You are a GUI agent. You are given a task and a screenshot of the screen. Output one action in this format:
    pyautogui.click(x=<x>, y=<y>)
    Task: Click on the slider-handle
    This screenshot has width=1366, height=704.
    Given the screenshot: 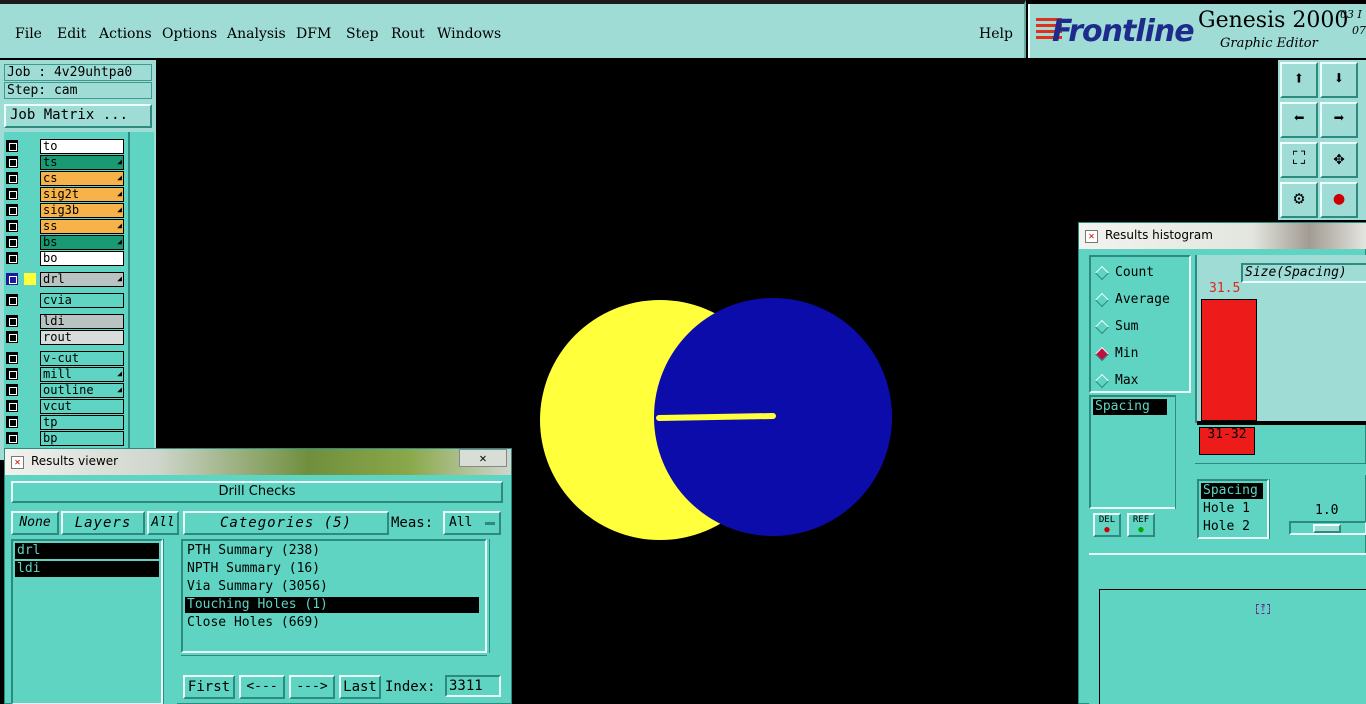 What is the action you would take?
    pyautogui.click(x=1327, y=528)
    